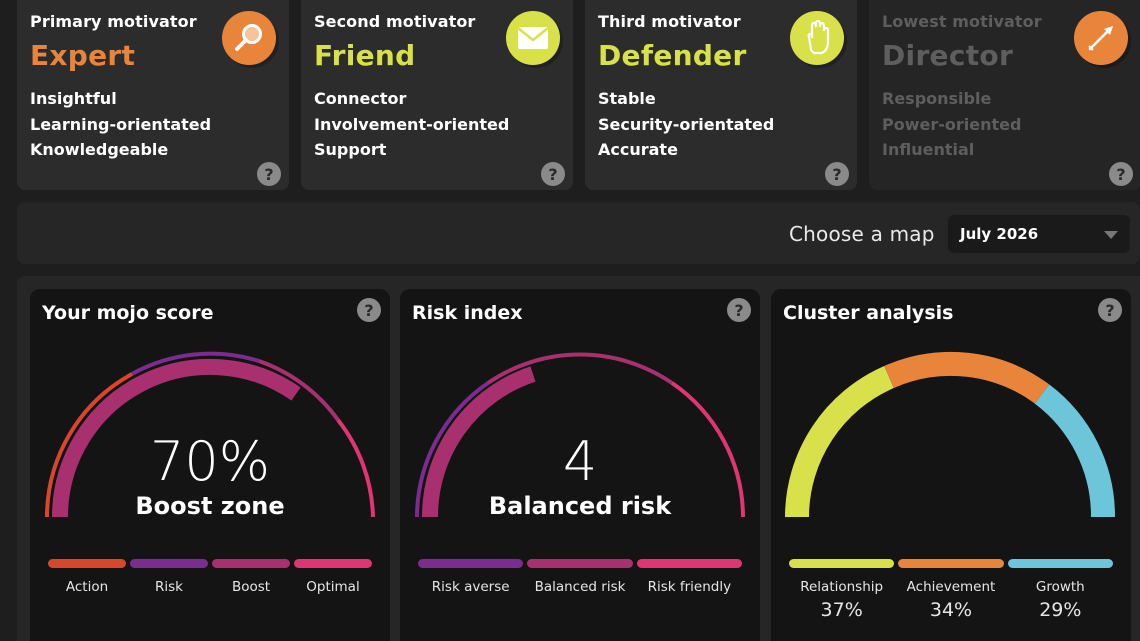 The height and width of the screenshot is (641, 1140). I want to click on mojo-zone-label: Boost zone, so click(210, 506).